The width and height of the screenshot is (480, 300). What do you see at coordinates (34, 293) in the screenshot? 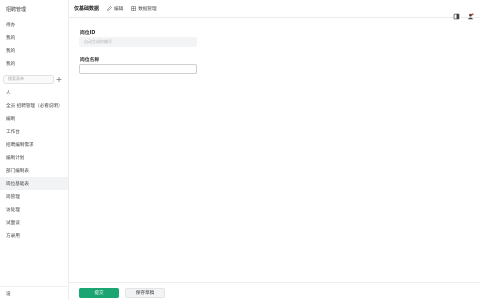
I see `sidebar-footer: 设` at bounding box center [34, 293].